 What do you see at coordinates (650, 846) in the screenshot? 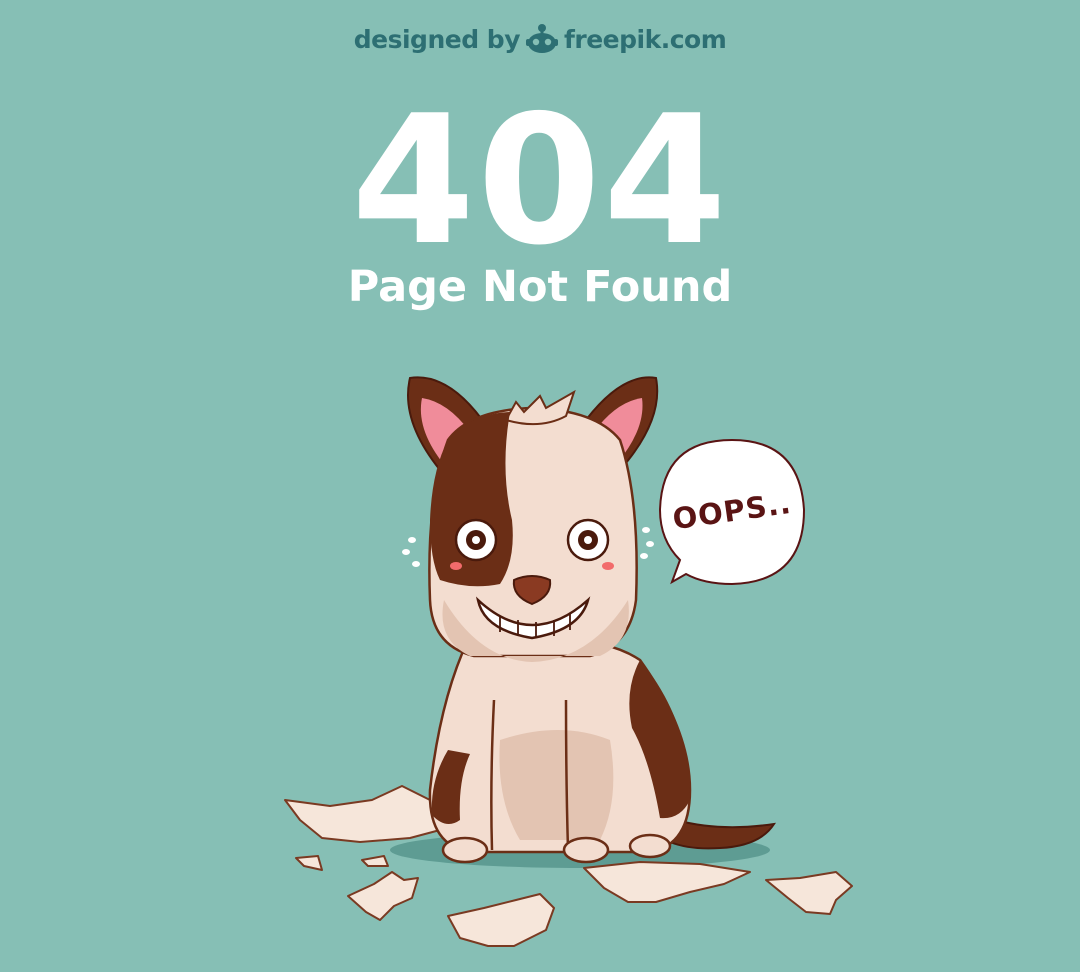
I see `dog-back-paw` at bounding box center [650, 846].